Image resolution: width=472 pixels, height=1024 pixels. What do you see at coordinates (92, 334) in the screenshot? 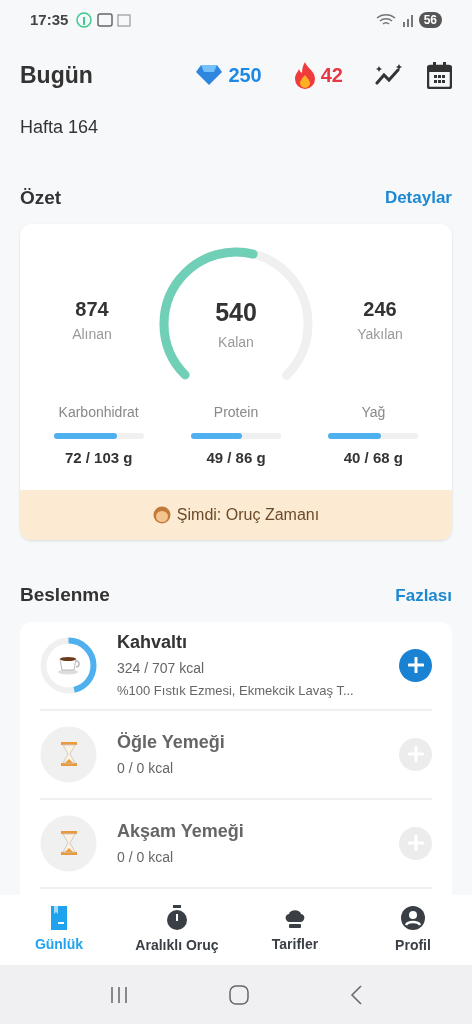
I see `eaten-label: Alınan` at bounding box center [92, 334].